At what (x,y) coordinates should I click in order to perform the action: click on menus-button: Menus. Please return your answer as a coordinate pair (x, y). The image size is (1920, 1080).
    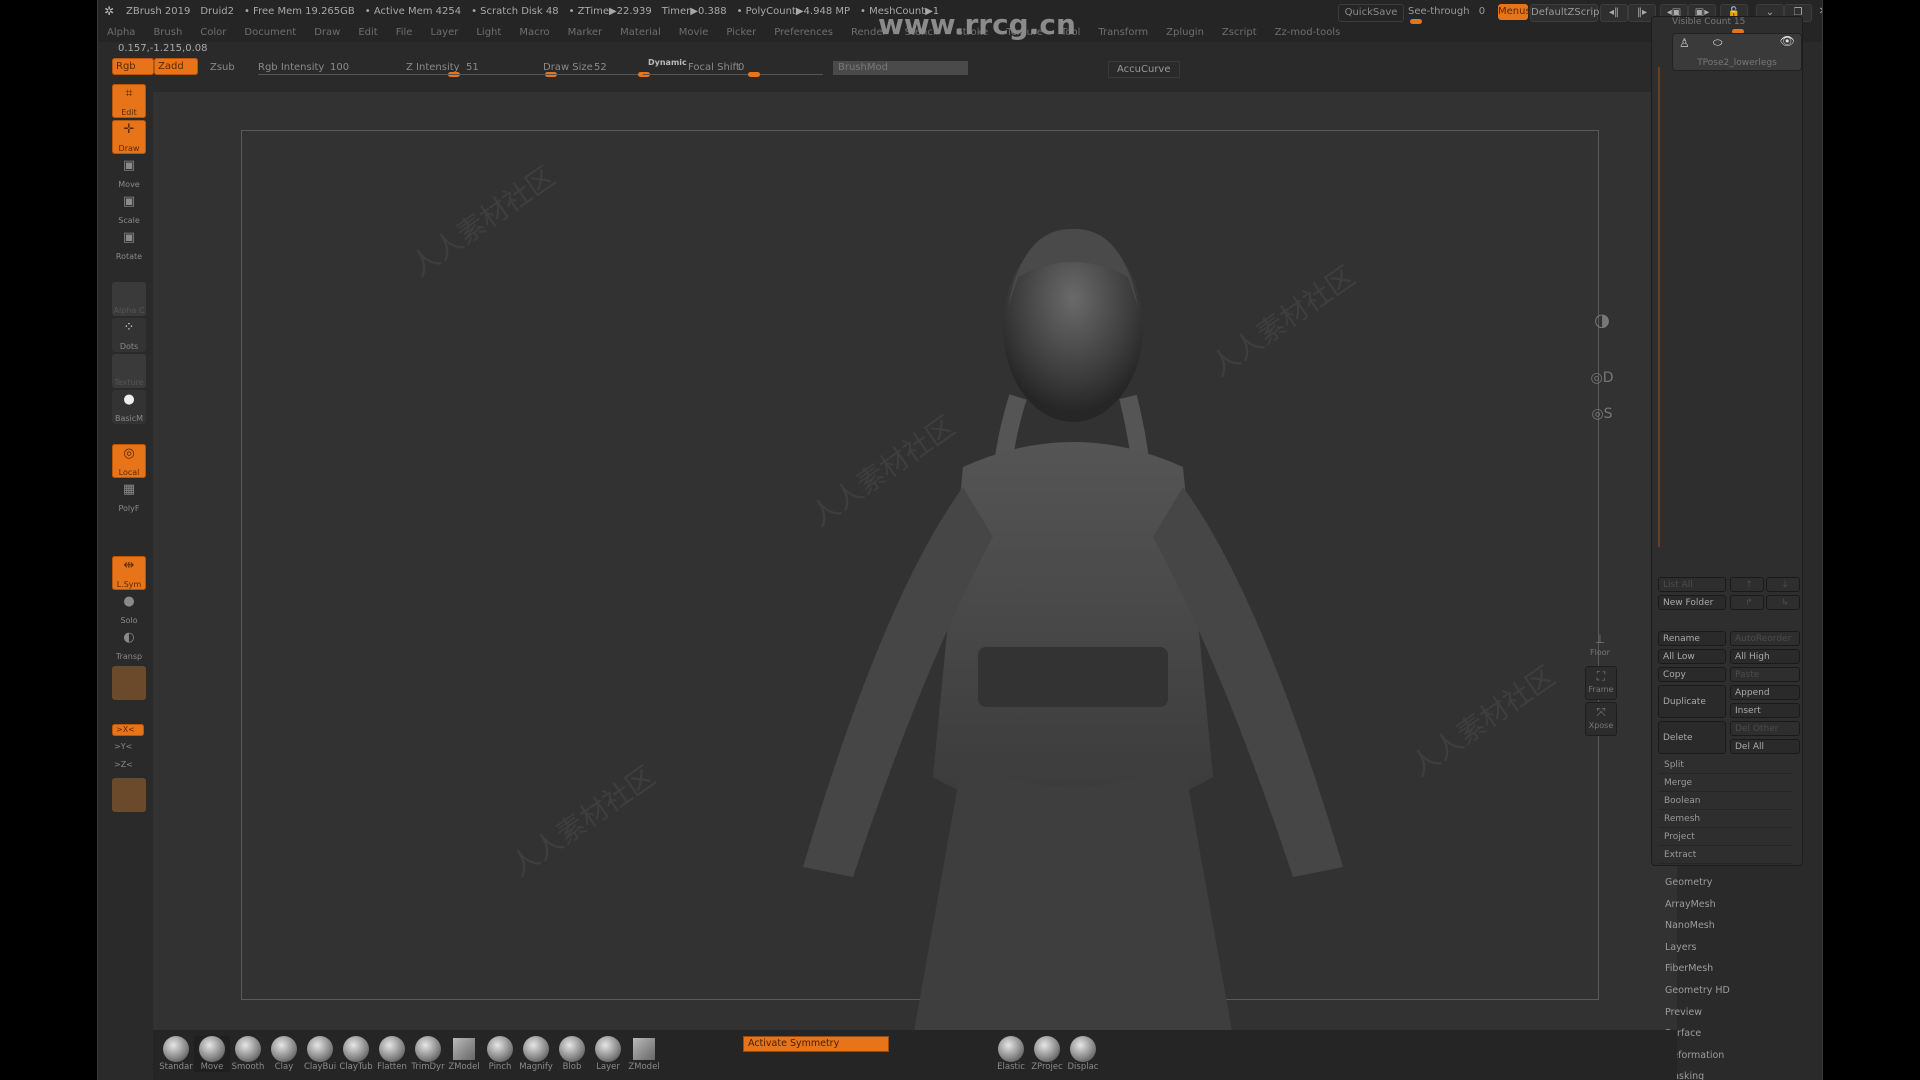
    Looking at the image, I should click on (1514, 12).